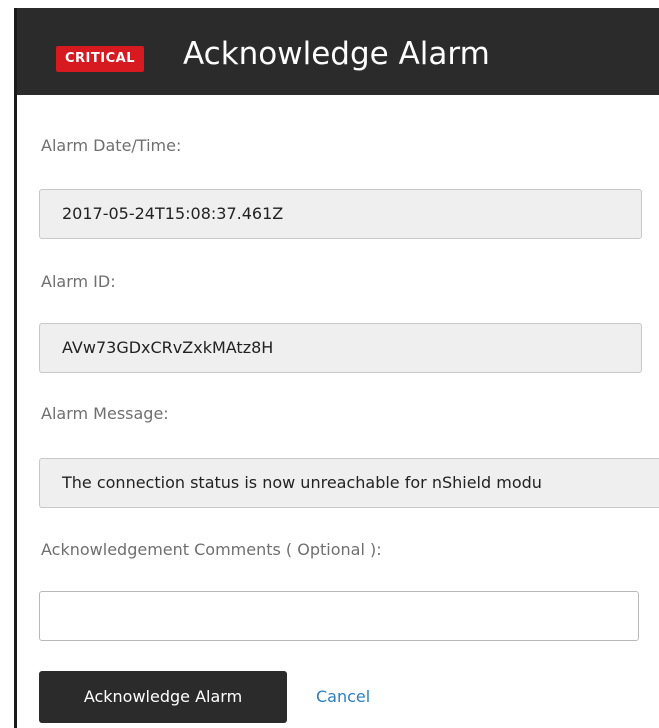 This screenshot has width=659, height=728. I want to click on dialog-header: CRITICAL Acknowledge Alarm, so click(338, 51).